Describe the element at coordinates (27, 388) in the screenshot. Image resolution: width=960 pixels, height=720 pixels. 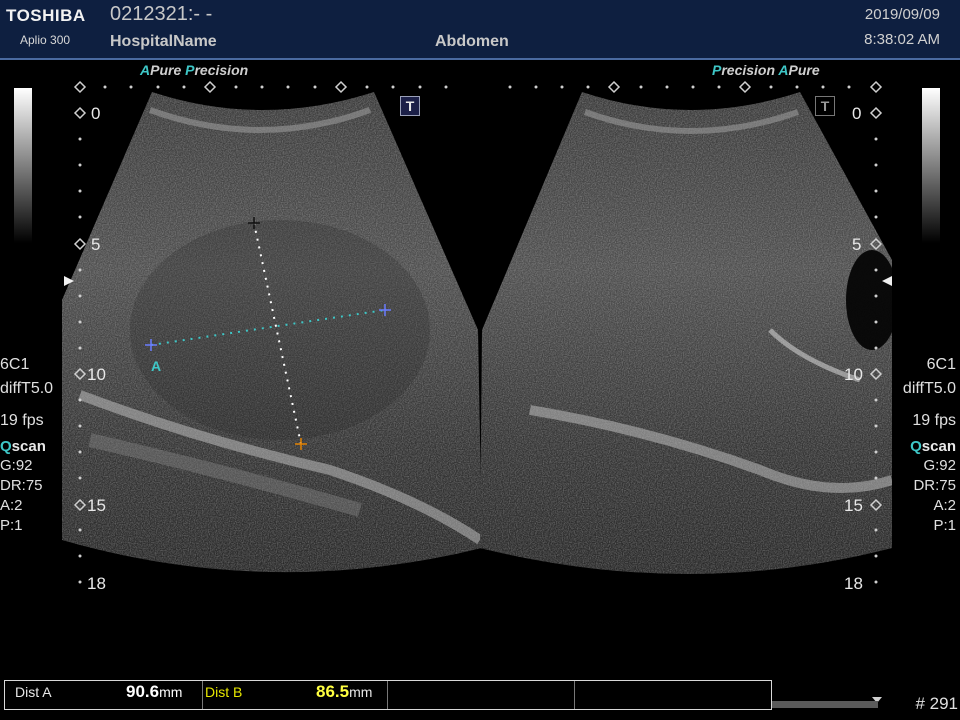
I see `preset-label-left: diffT5.0` at that location.